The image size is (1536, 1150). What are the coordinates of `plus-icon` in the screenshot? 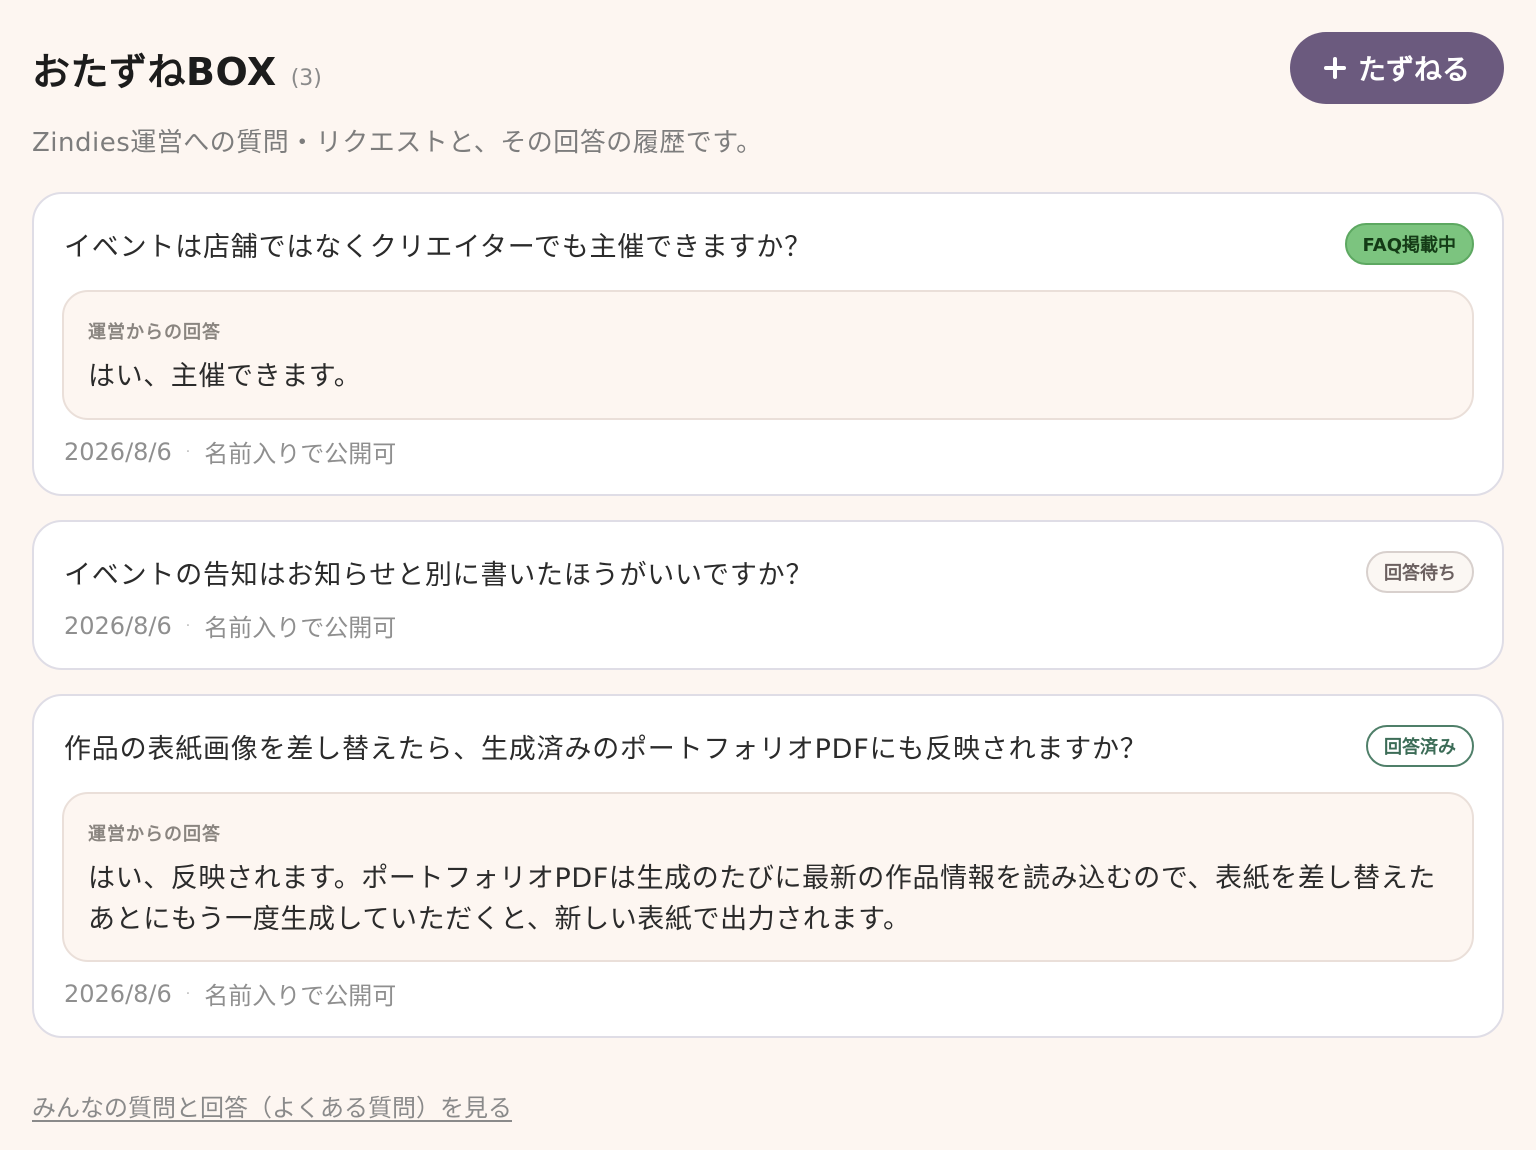 It's located at (1334, 68).